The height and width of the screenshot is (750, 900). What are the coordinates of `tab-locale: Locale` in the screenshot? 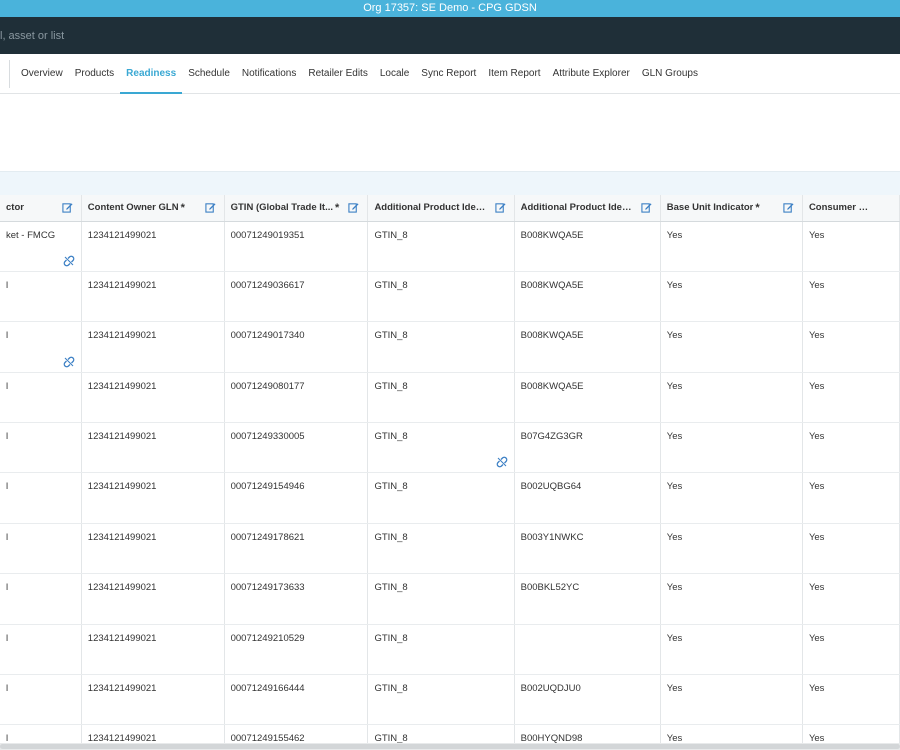 It's located at (394, 74).